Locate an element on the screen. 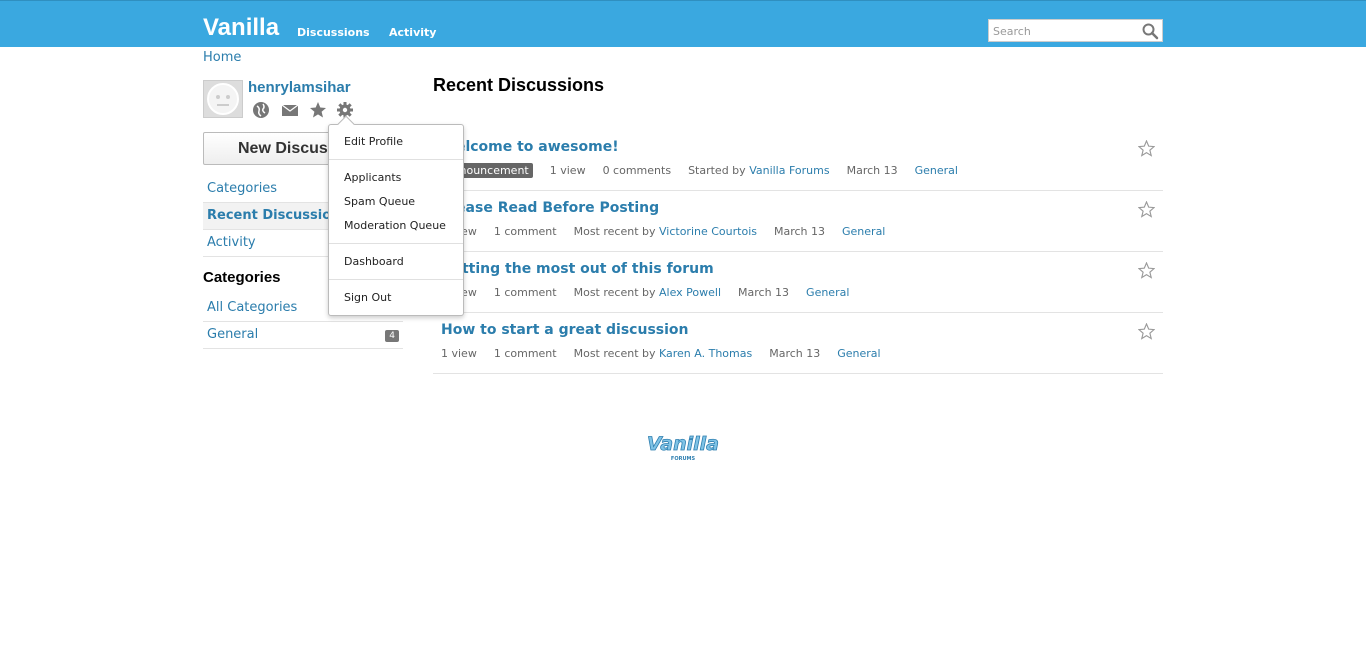  svg-text: Vanilla is located at coordinates (683, 444).